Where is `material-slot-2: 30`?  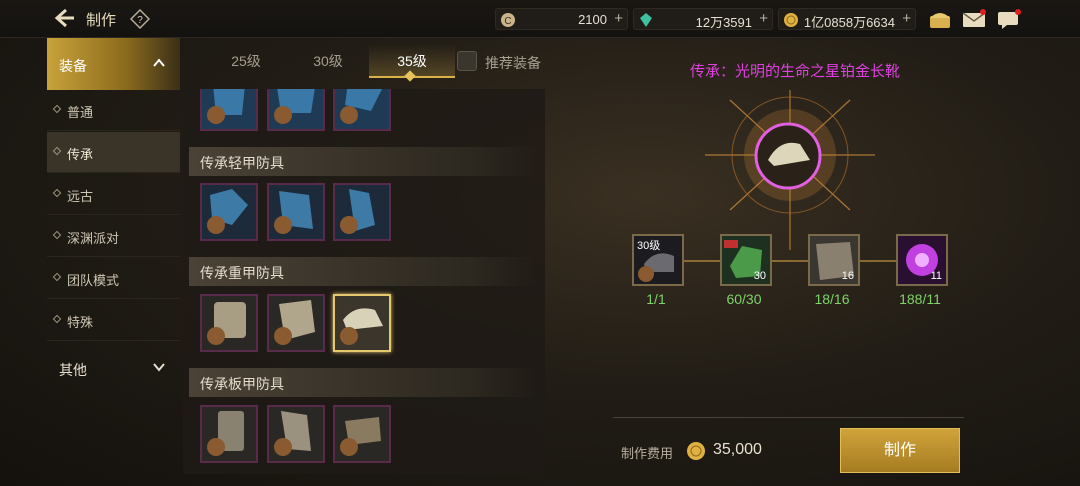 material-slot-2: 30 is located at coordinates (746, 260).